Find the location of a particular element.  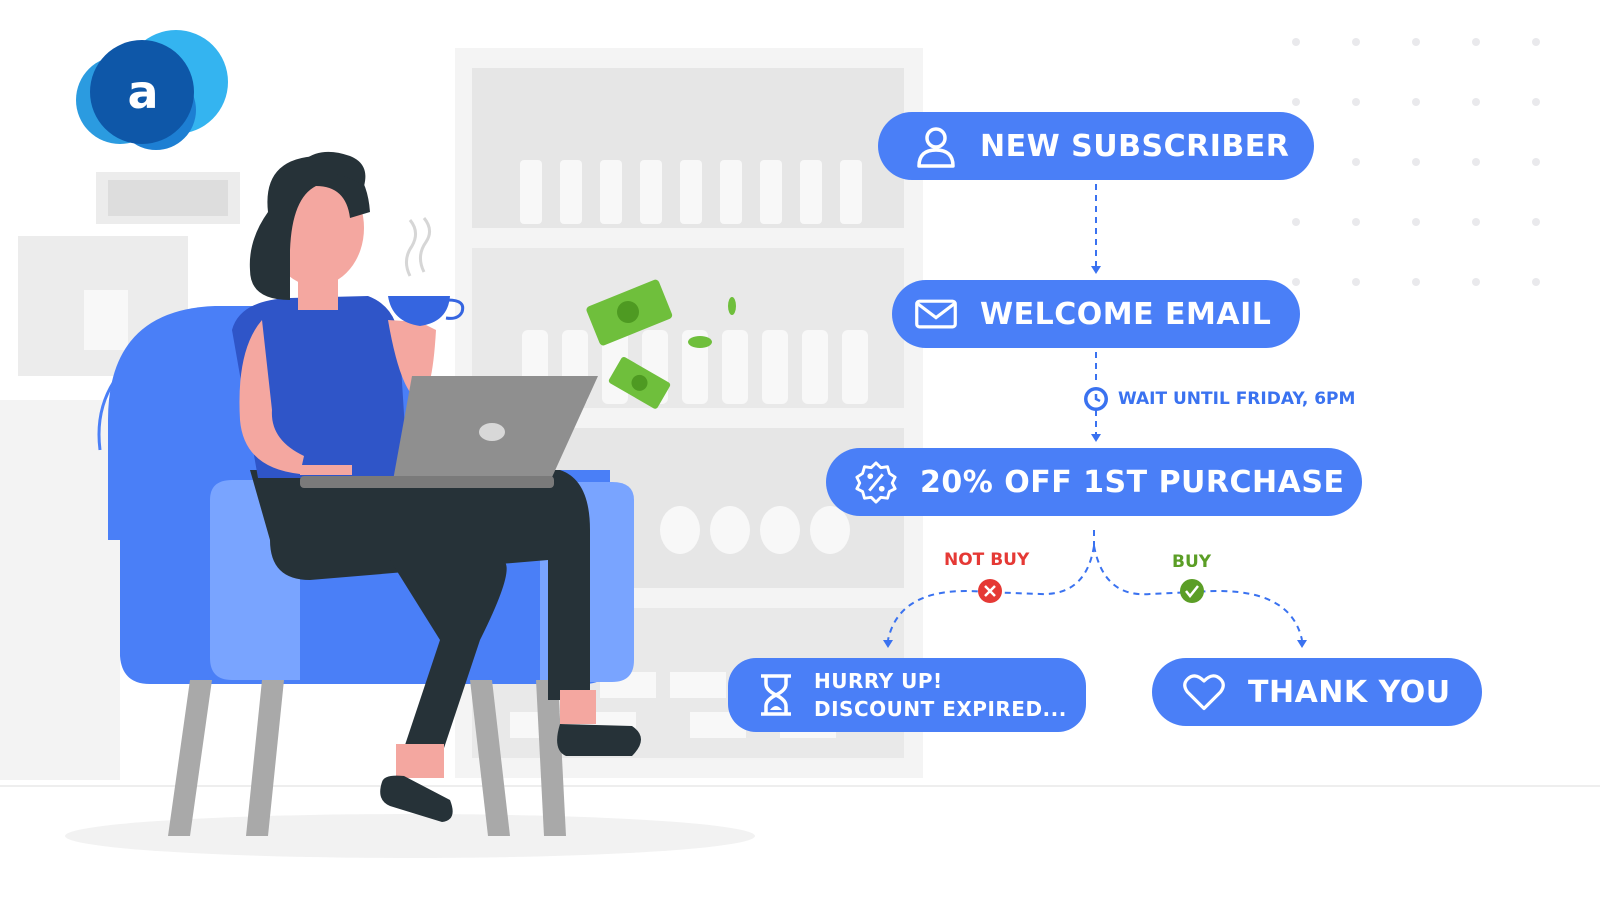

flow-step-label: NEW SUBSCRIBER is located at coordinates (1135, 146).